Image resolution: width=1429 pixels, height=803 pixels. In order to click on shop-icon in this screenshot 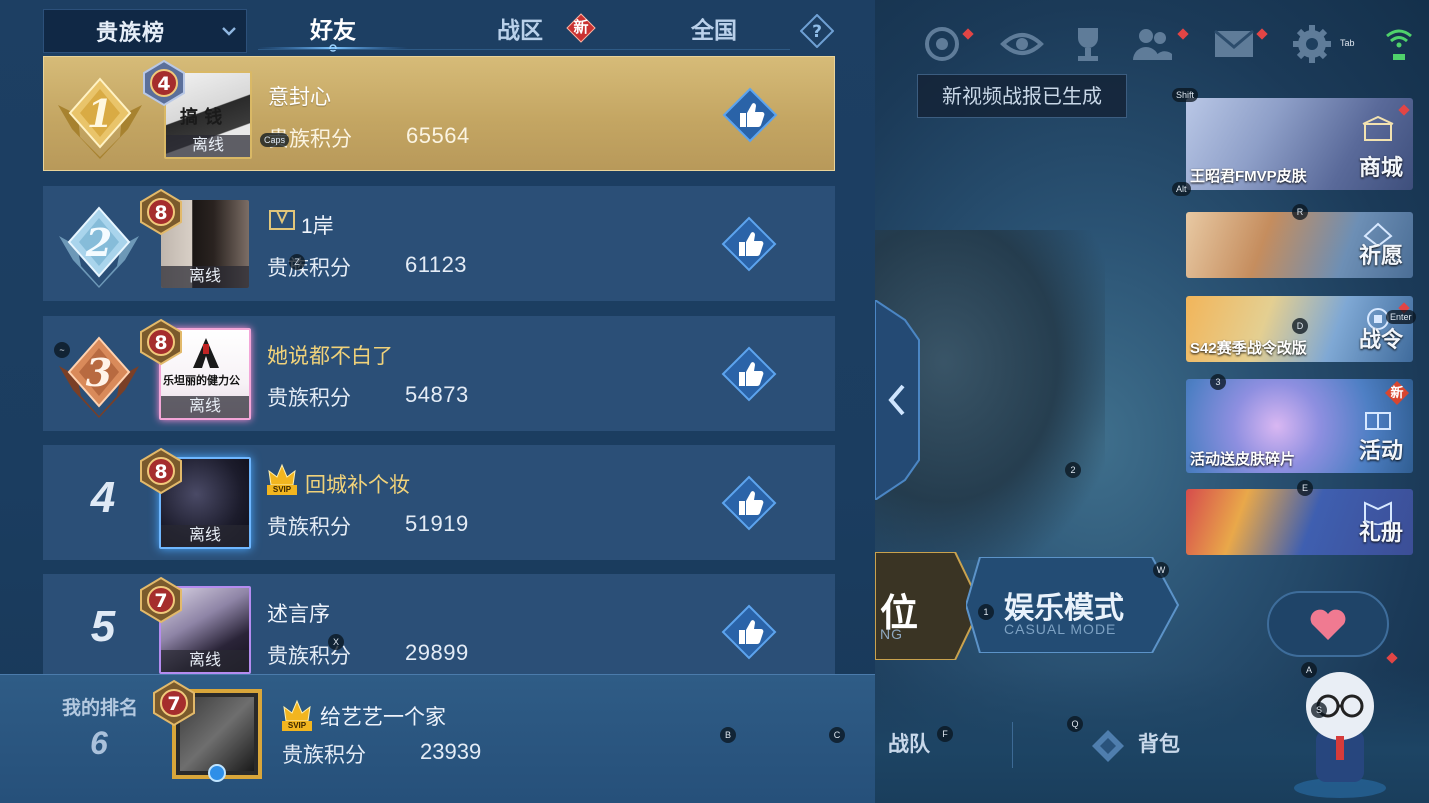, I will do `click(1378, 128)`.